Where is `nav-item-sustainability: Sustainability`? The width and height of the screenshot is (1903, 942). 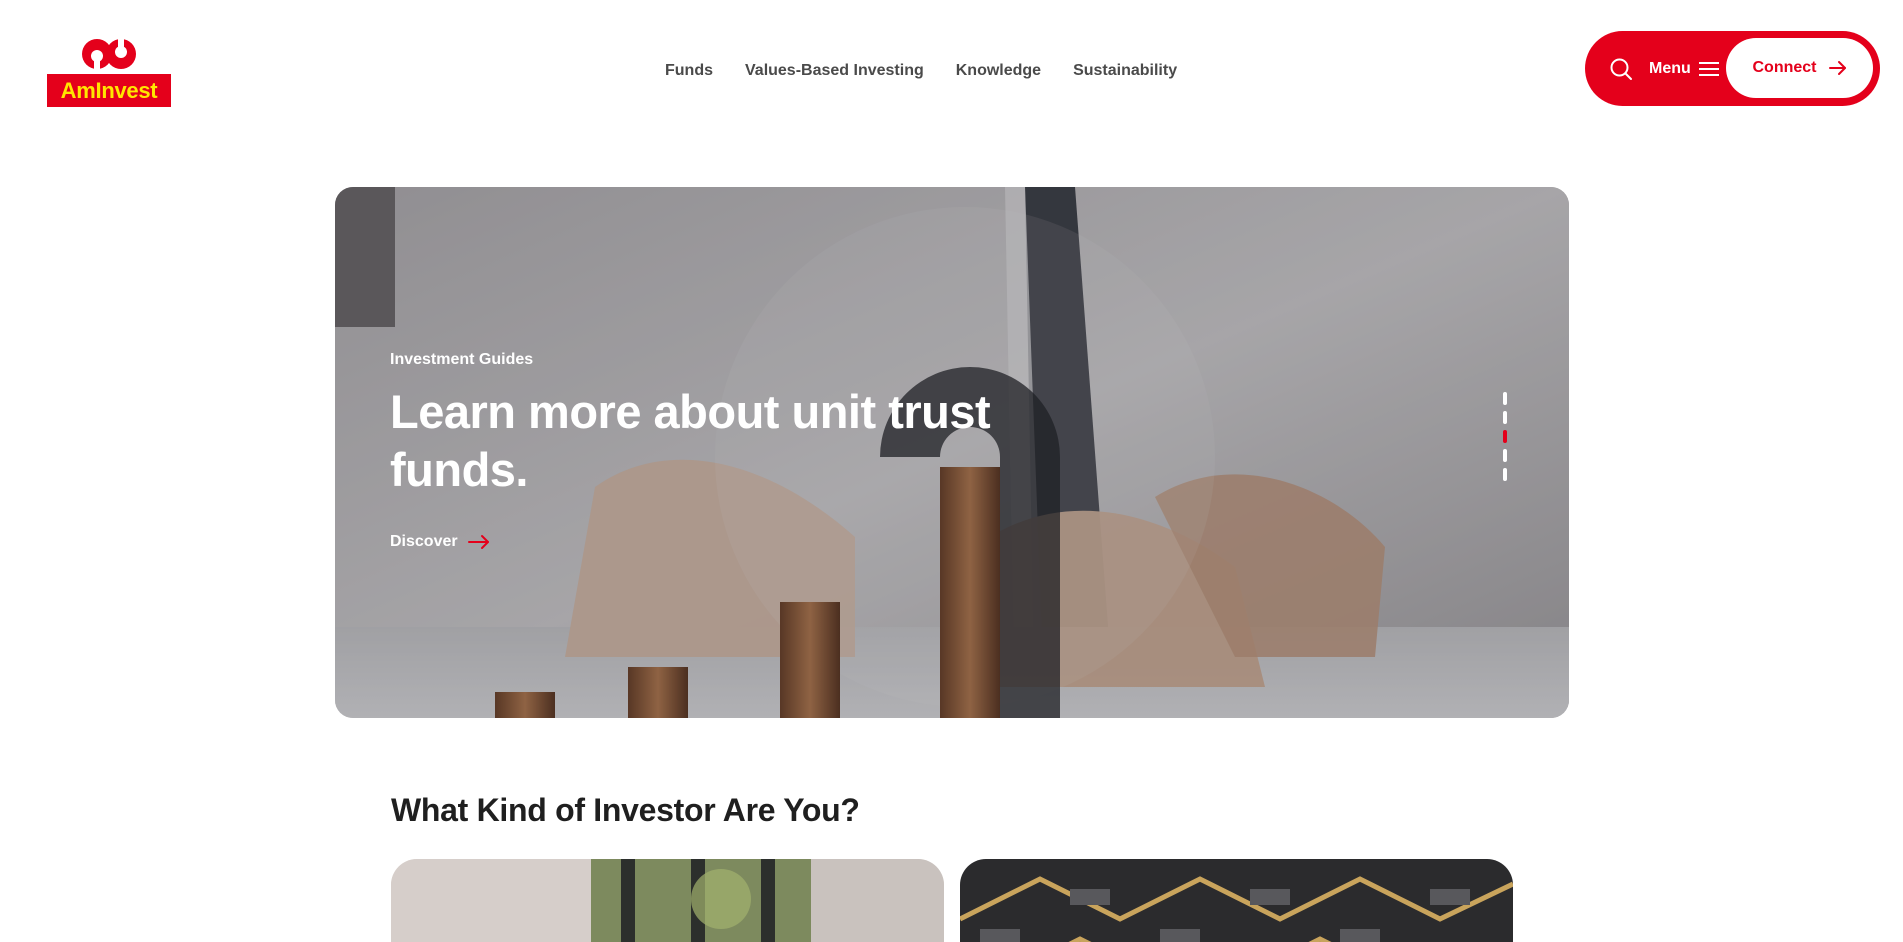 nav-item-sustainability: Sustainability is located at coordinates (1125, 71).